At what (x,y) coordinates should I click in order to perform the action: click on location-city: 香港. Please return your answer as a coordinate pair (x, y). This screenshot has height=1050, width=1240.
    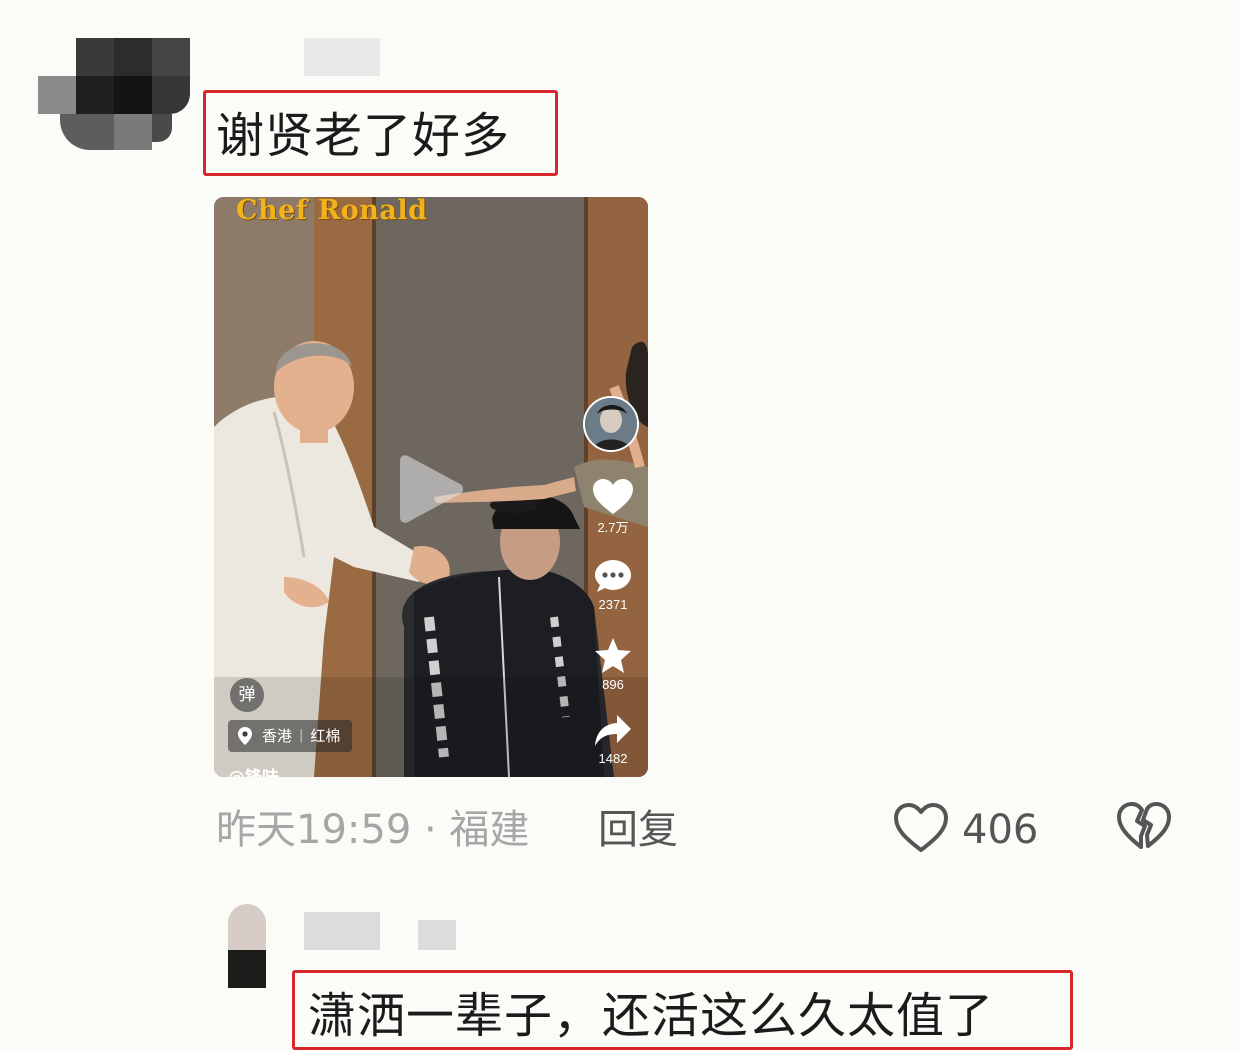
    Looking at the image, I should click on (277, 736).